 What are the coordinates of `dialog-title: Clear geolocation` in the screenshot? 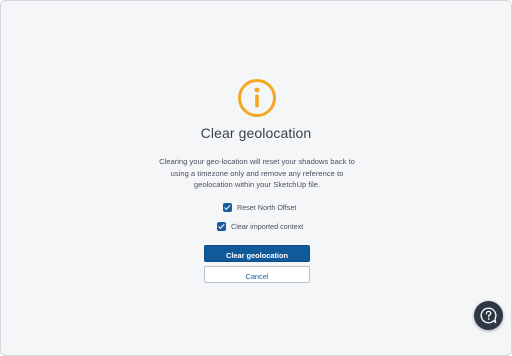 It's located at (256, 133).